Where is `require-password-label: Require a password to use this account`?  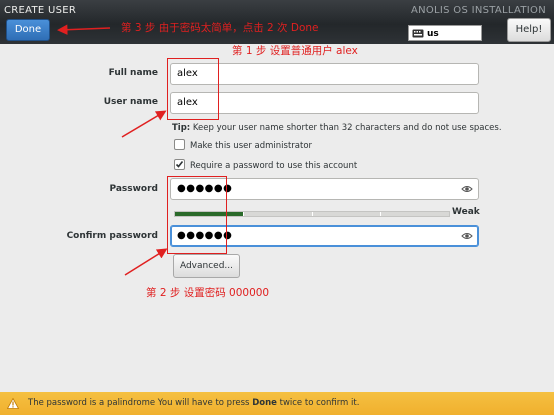 require-password-label: Require a password to use this account is located at coordinates (274, 166).